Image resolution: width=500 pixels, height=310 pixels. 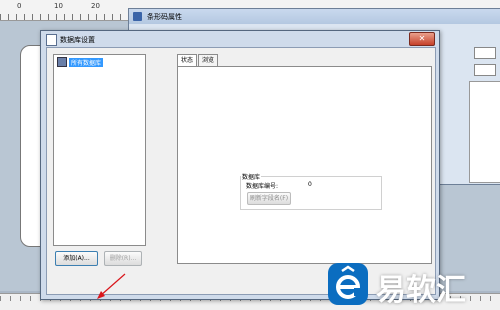 I want to click on watermark-logo: 易软汇, so click(x=413, y=284).